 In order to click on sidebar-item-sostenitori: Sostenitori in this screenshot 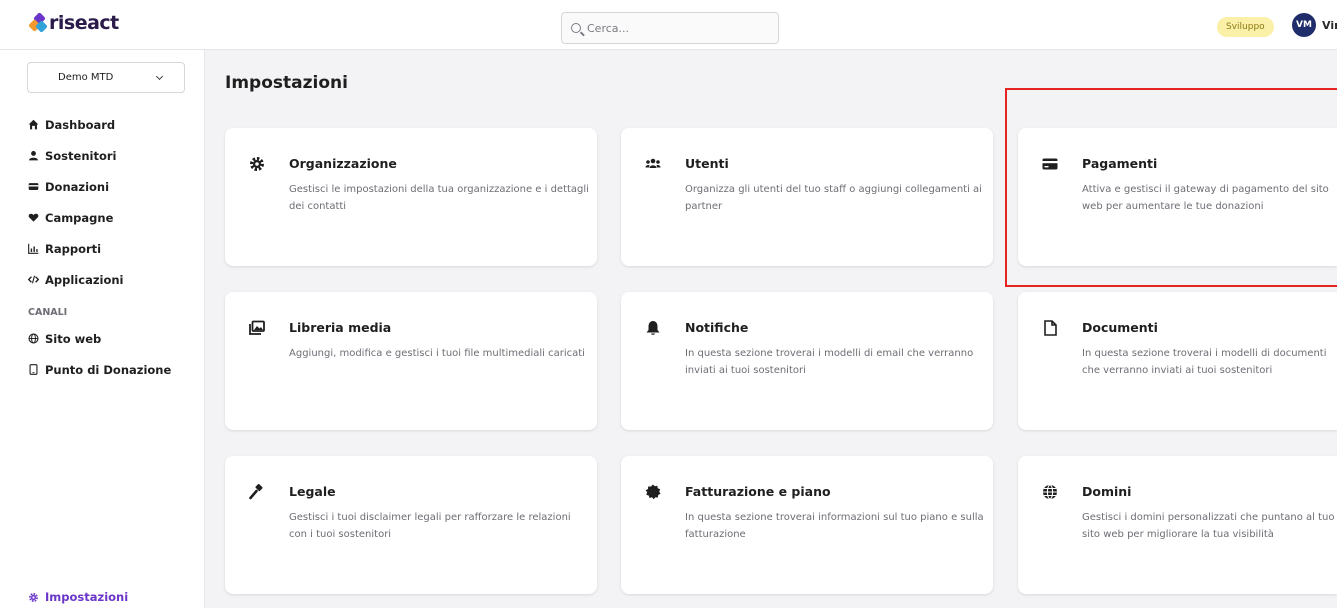, I will do `click(76, 155)`.